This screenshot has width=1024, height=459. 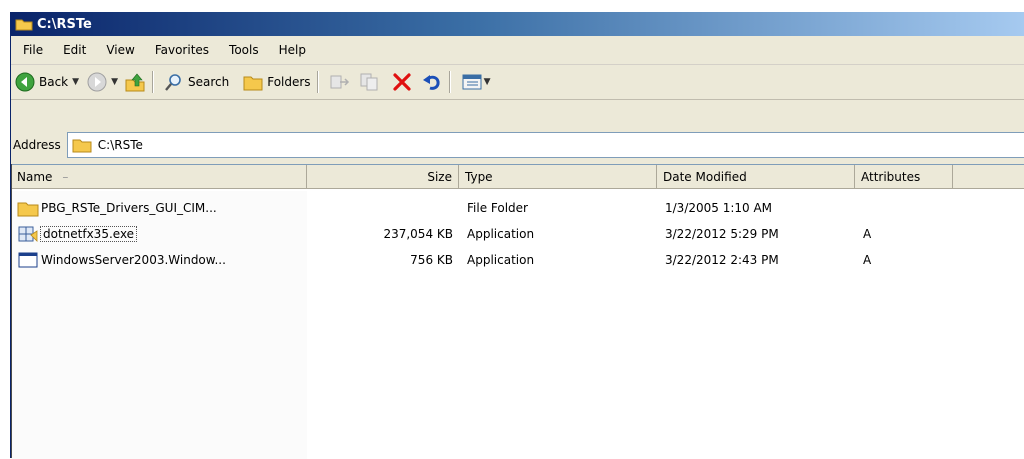 I want to click on copy-to-icon, so click(x=369, y=82).